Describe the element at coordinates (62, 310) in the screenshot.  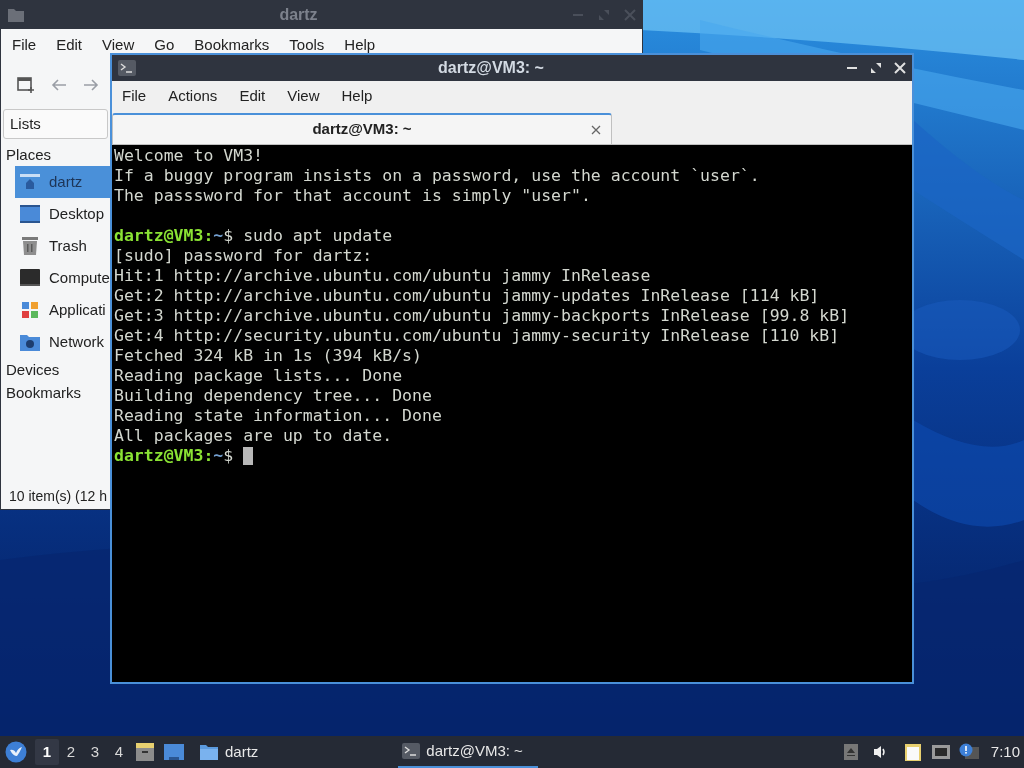
I see `sidebar-item: Applicati` at that location.